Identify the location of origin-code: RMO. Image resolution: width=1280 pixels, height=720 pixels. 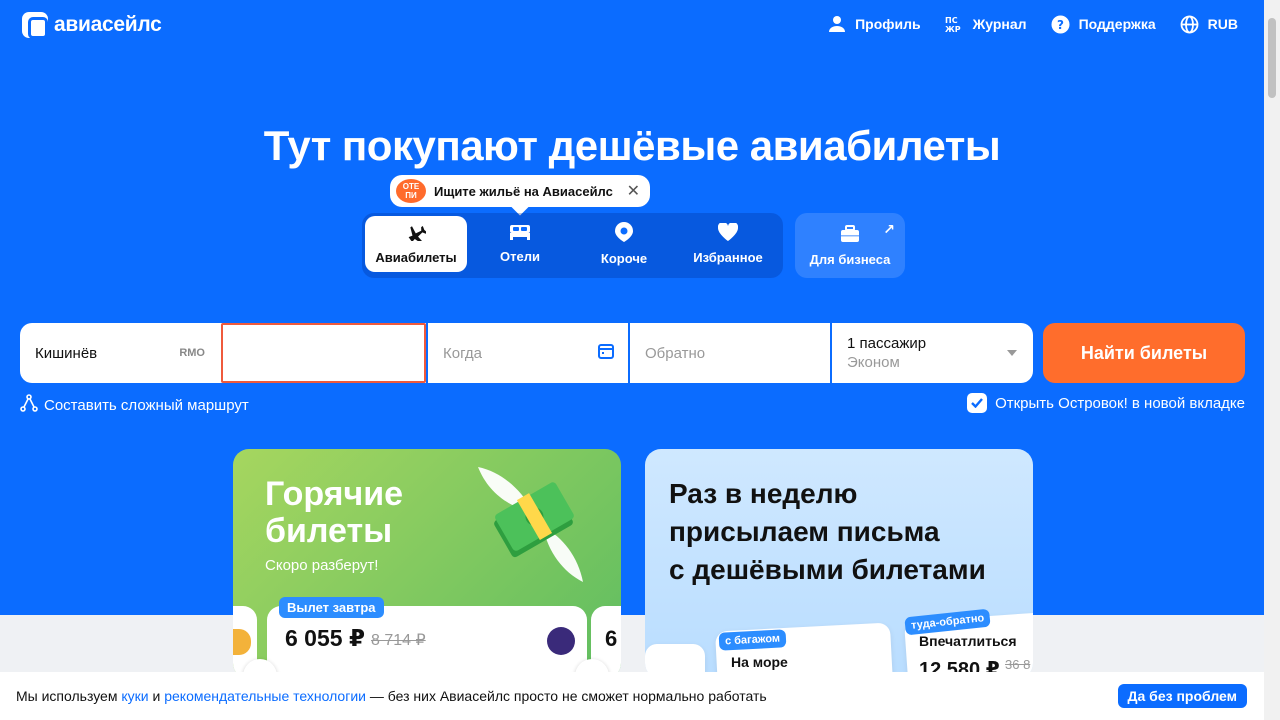
(192, 353).